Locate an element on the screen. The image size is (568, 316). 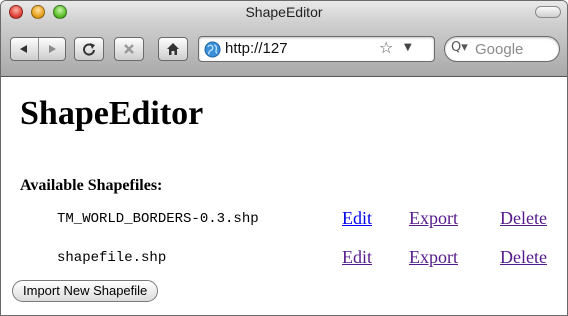
back-button is located at coordinates (24, 49).